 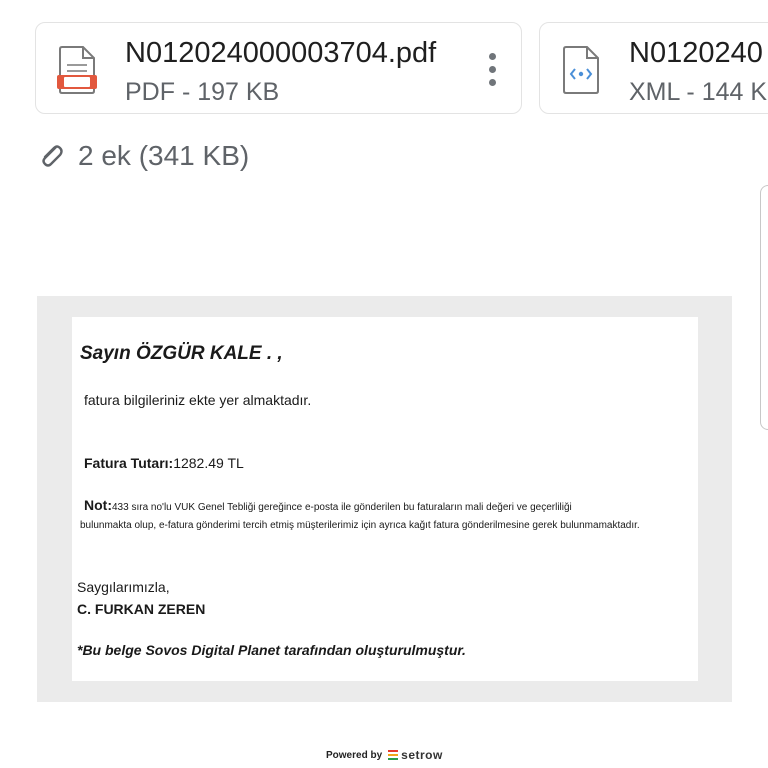 What do you see at coordinates (164, 155) in the screenshot?
I see `attachment-summary-text: 2 ek (341 KB)` at bounding box center [164, 155].